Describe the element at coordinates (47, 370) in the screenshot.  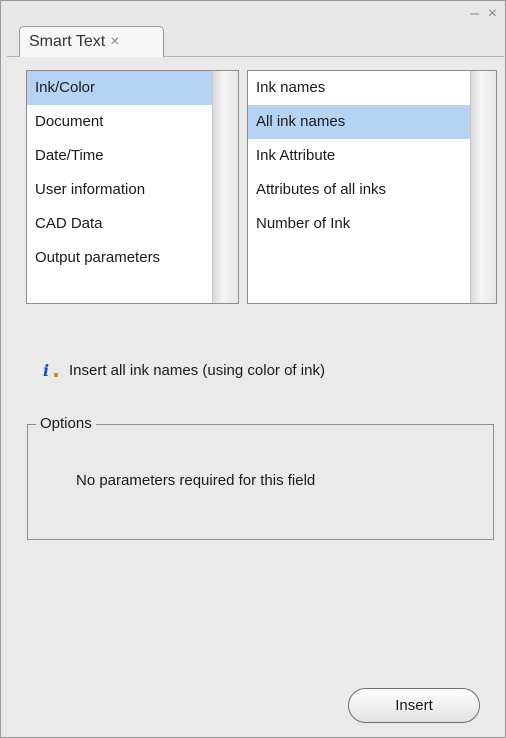
I see `info-icon: i` at that location.